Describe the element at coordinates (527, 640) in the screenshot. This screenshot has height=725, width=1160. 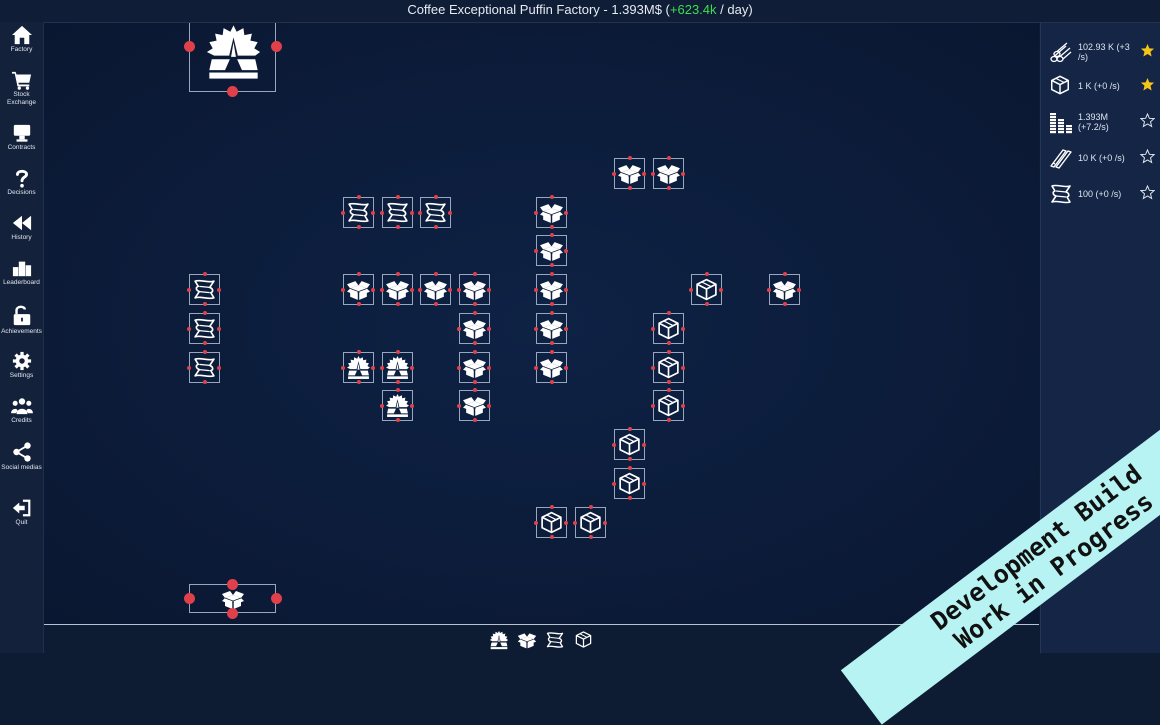
I see `open-box-icon` at that location.